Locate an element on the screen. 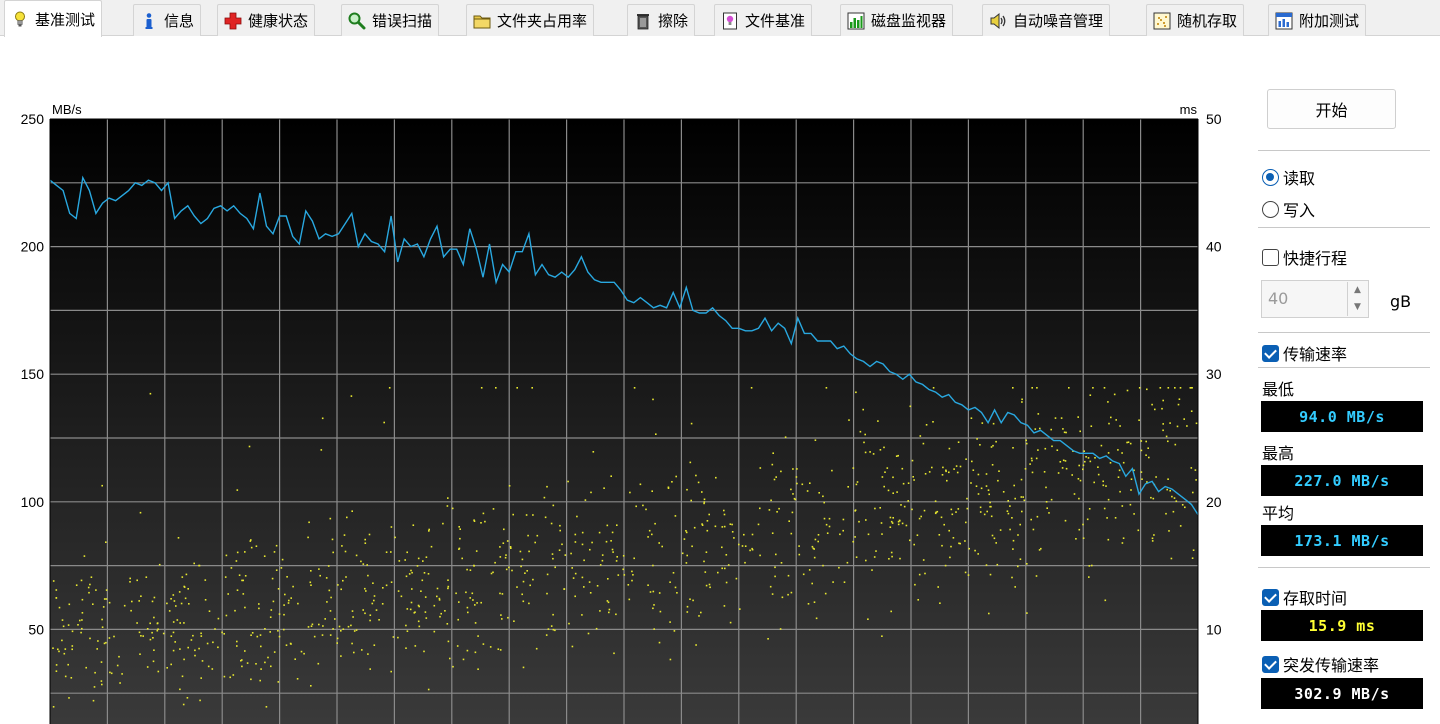  spin-down-icon: ▼ is located at coordinates (1357, 307).